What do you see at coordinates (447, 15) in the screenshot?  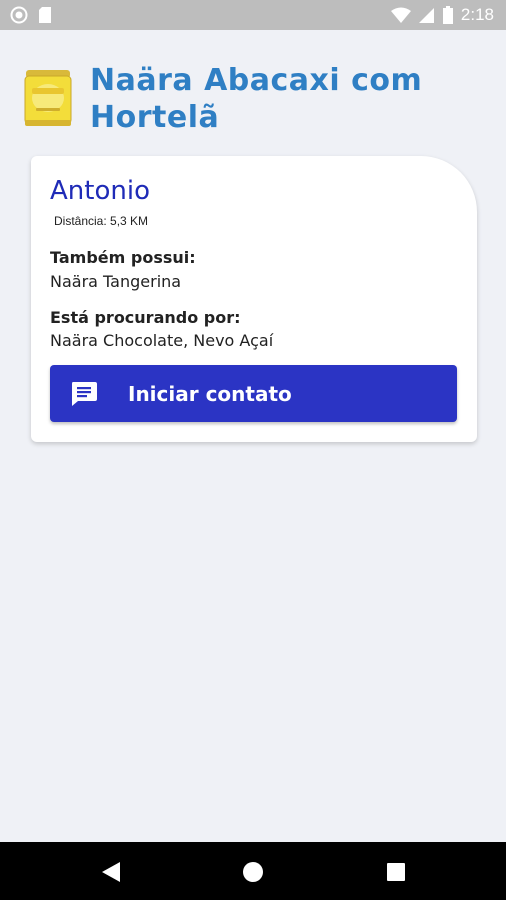 I see `battery-icon` at bounding box center [447, 15].